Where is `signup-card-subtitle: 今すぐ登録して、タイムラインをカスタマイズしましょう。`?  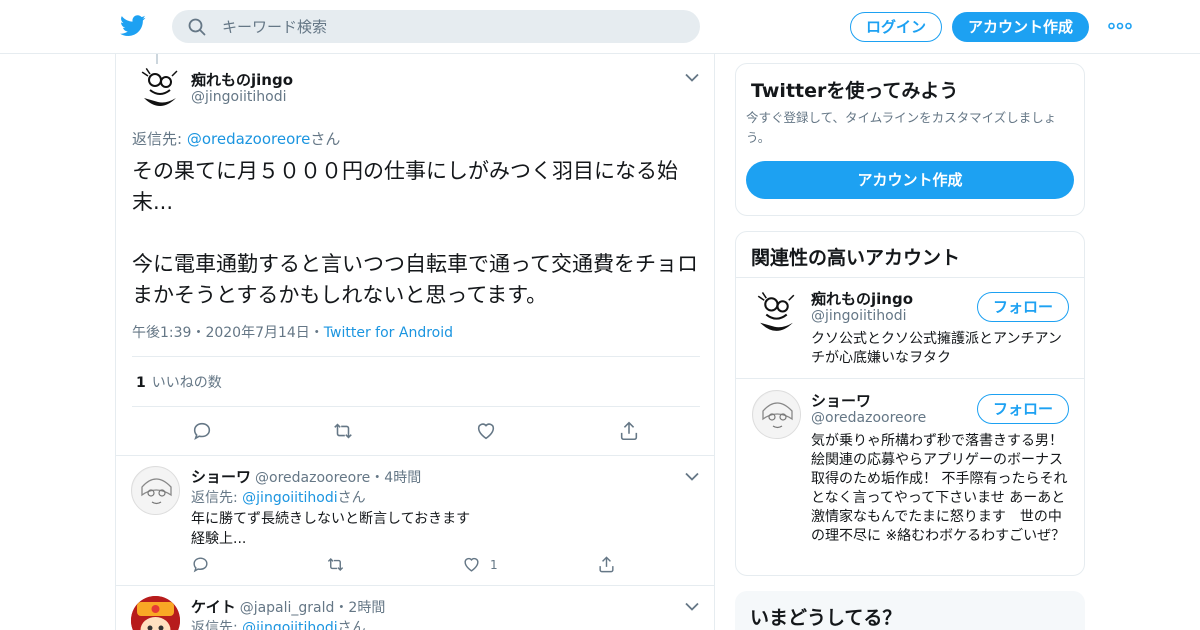 signup-card-subtitle: 今すぐ登録して、タイムラインをカスタマイズしましょう。 is located at coordinates (901, 127).